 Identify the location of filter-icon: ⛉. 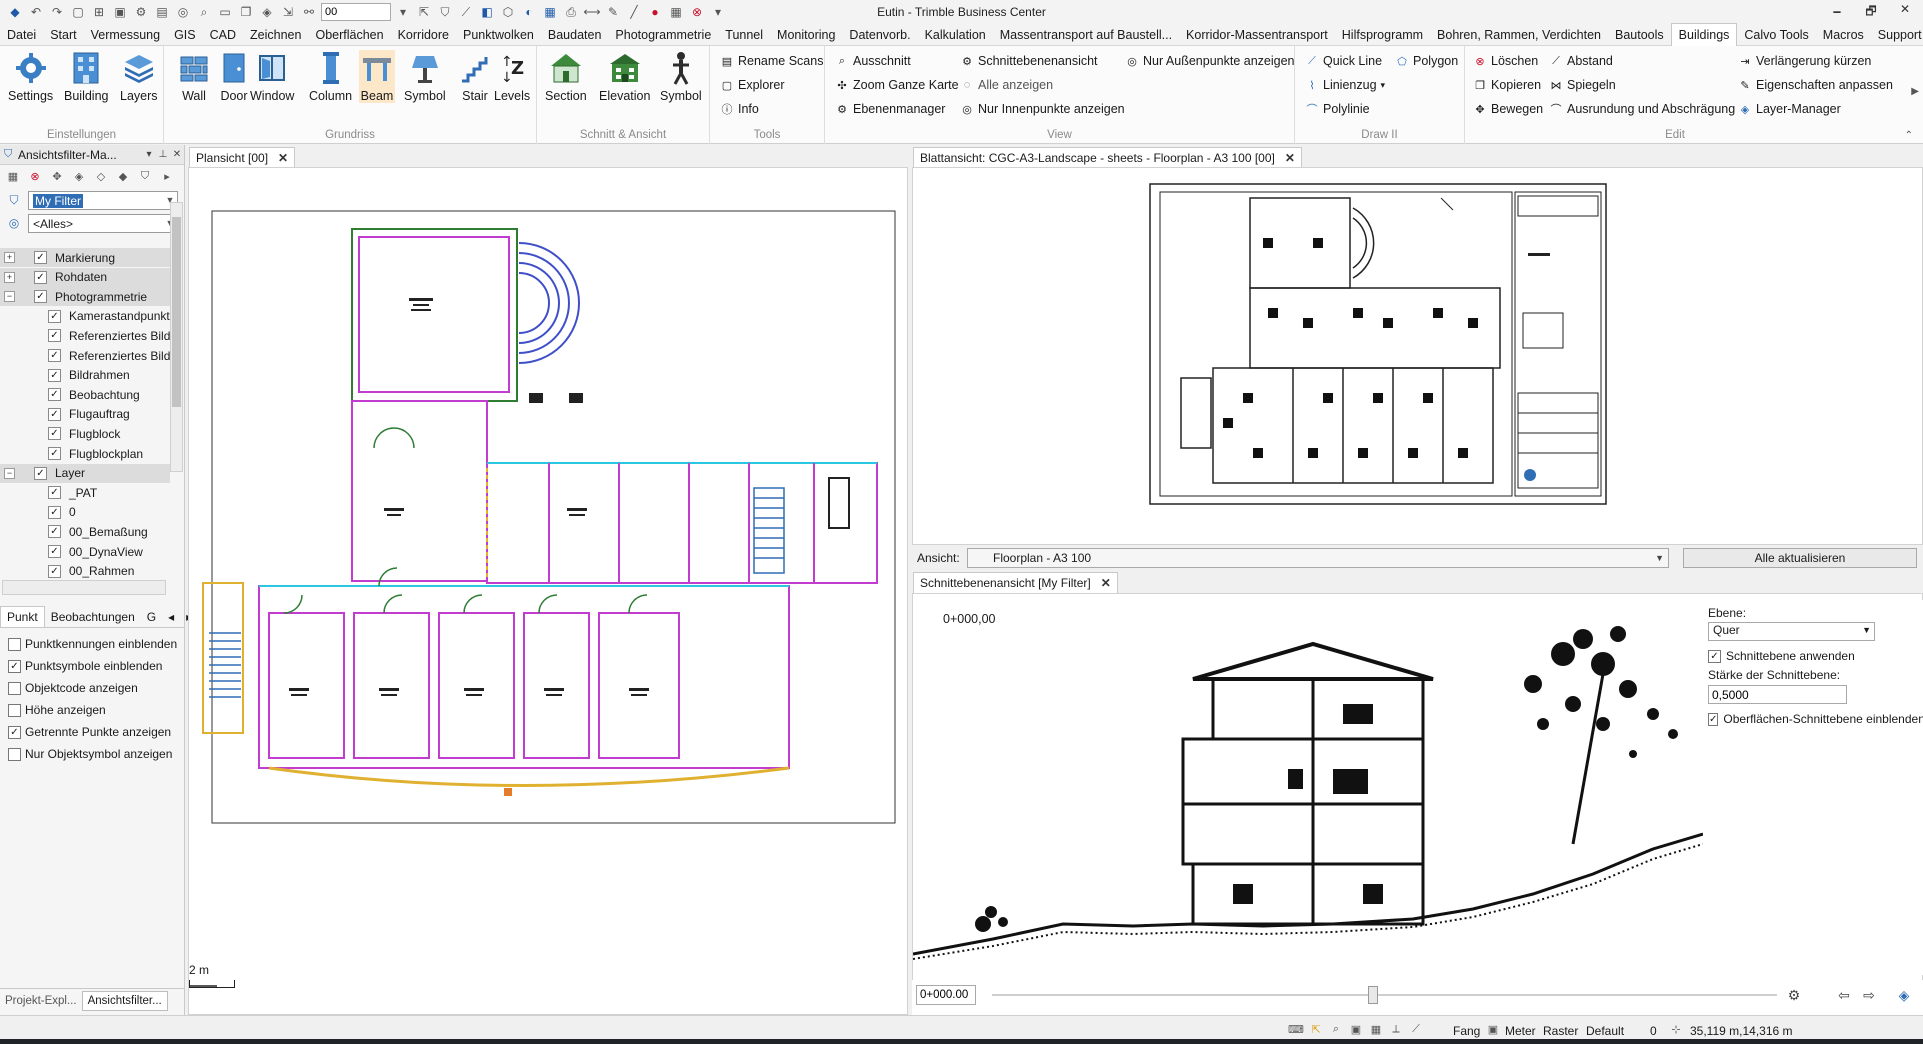
(445, 12).